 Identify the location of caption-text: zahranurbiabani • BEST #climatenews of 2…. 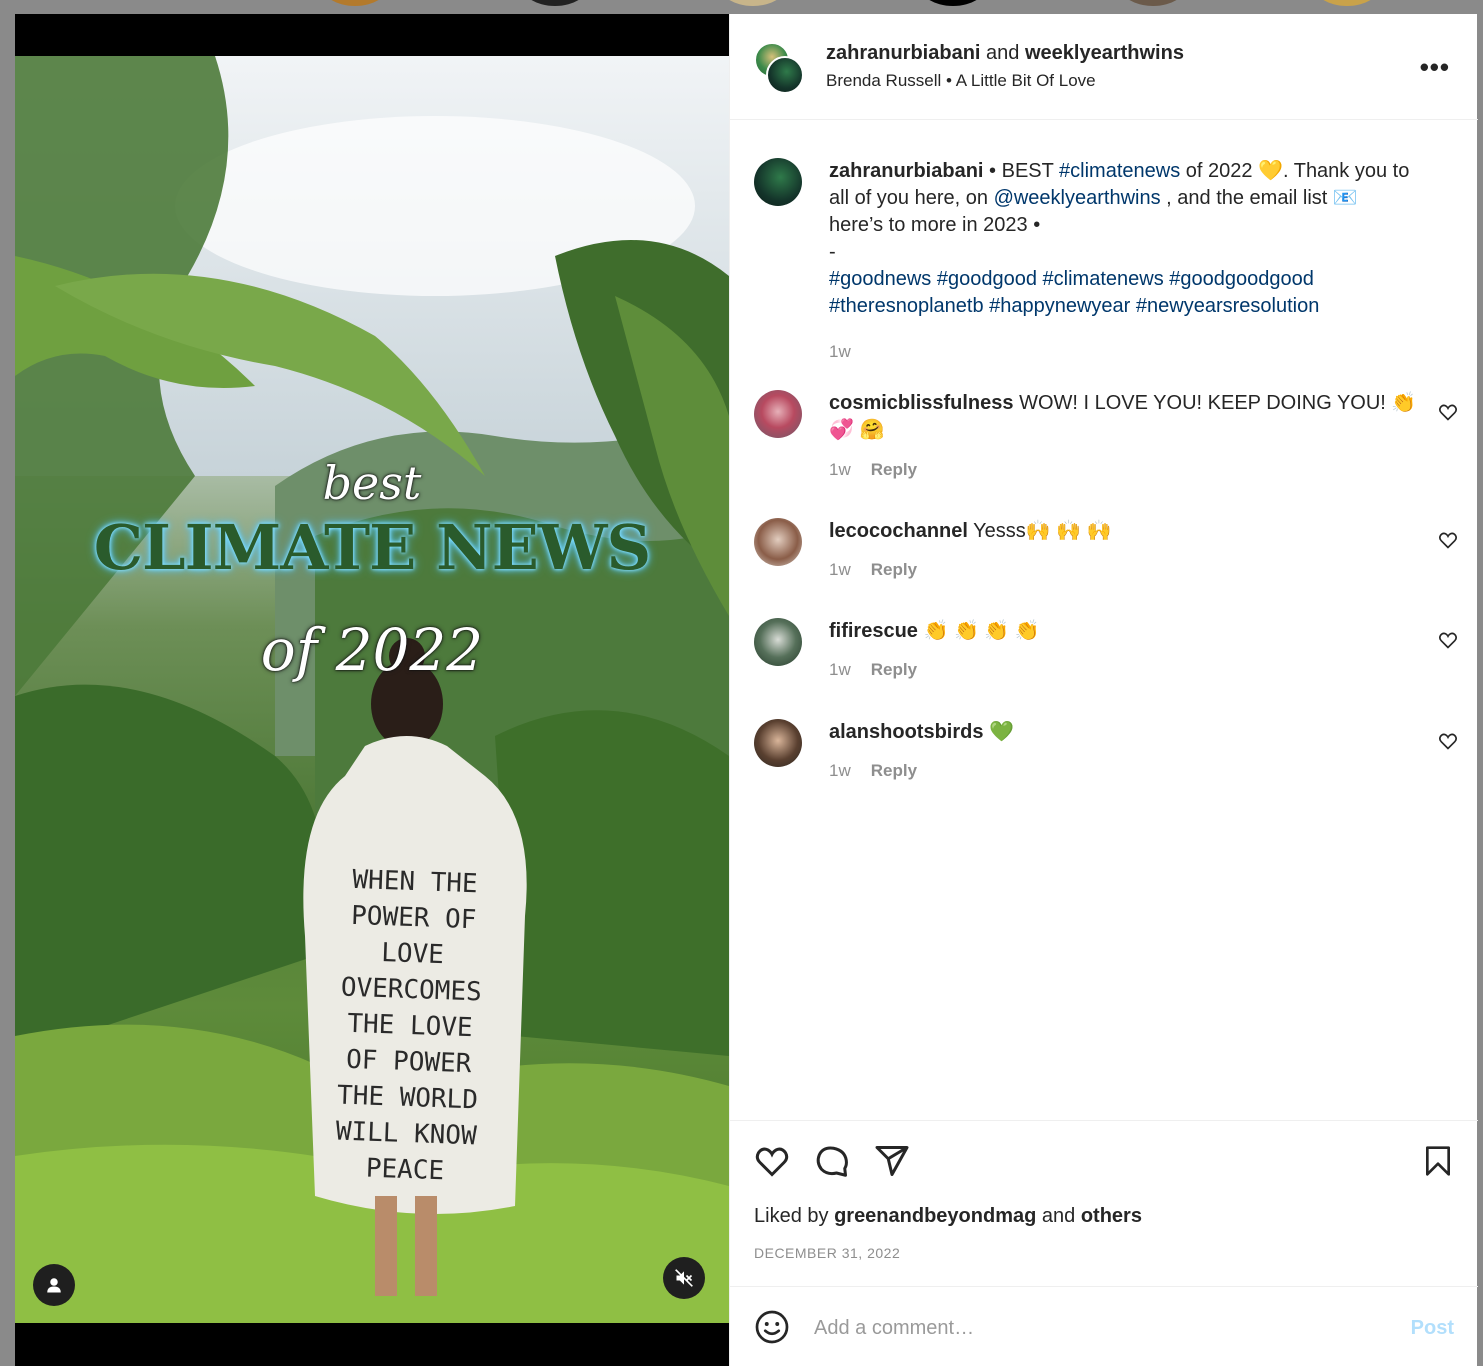
(1127, 239).